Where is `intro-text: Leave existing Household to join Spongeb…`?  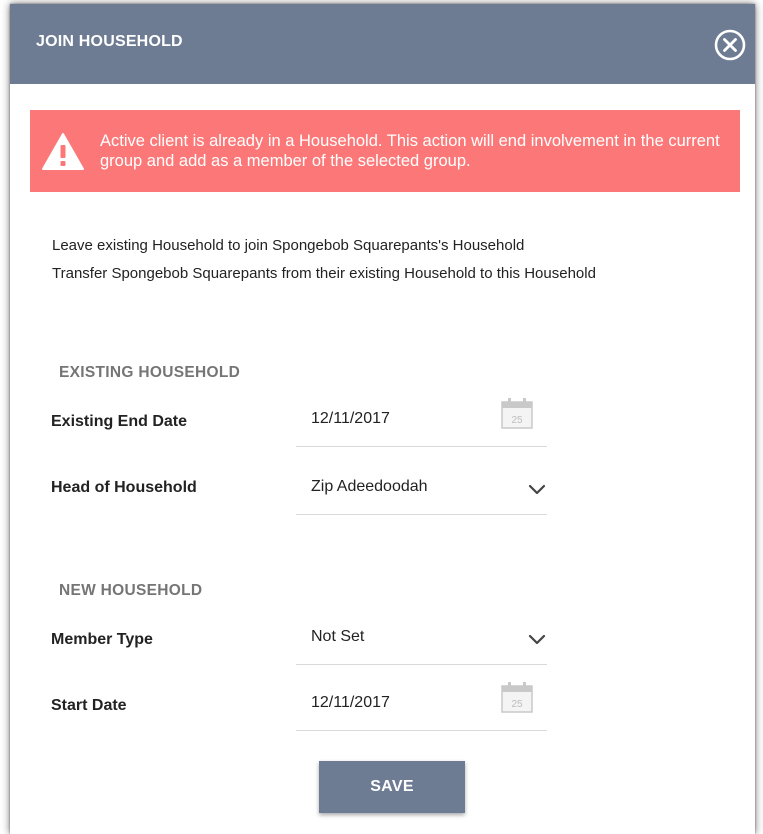
intro-text: Leave existing Household to join Spongeb… is located at coordinates (324, 260).